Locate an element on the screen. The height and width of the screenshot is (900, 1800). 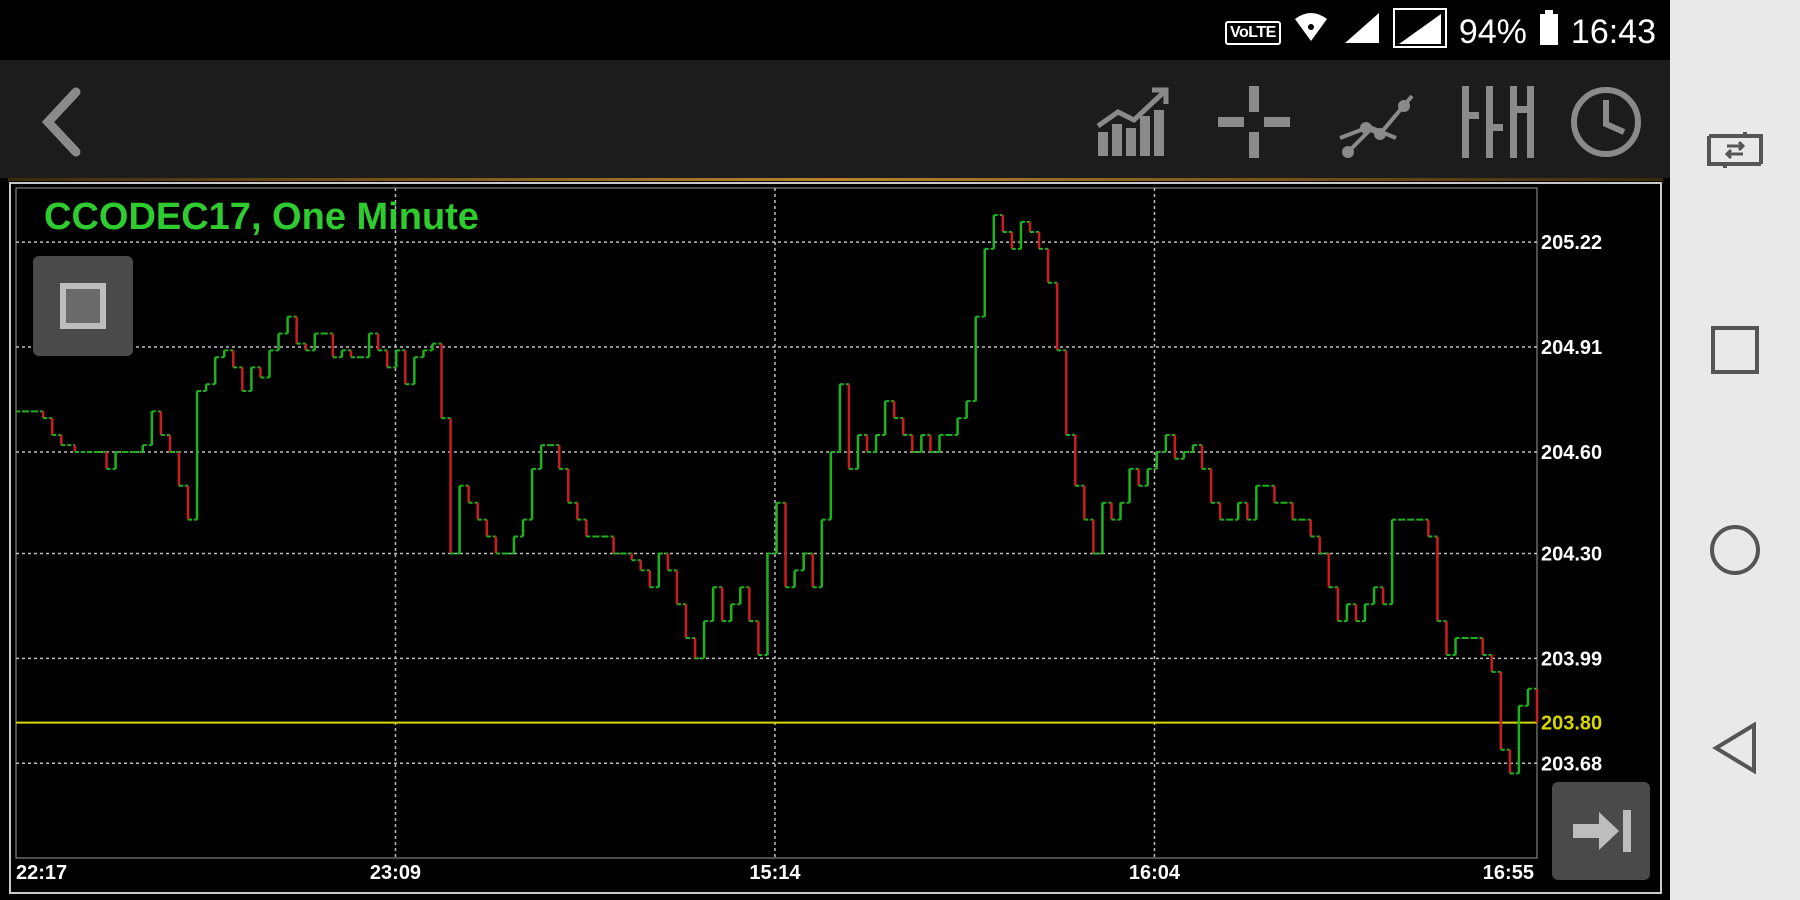
y-tick-label: 203.99 is located at coordinates (1571, 659).